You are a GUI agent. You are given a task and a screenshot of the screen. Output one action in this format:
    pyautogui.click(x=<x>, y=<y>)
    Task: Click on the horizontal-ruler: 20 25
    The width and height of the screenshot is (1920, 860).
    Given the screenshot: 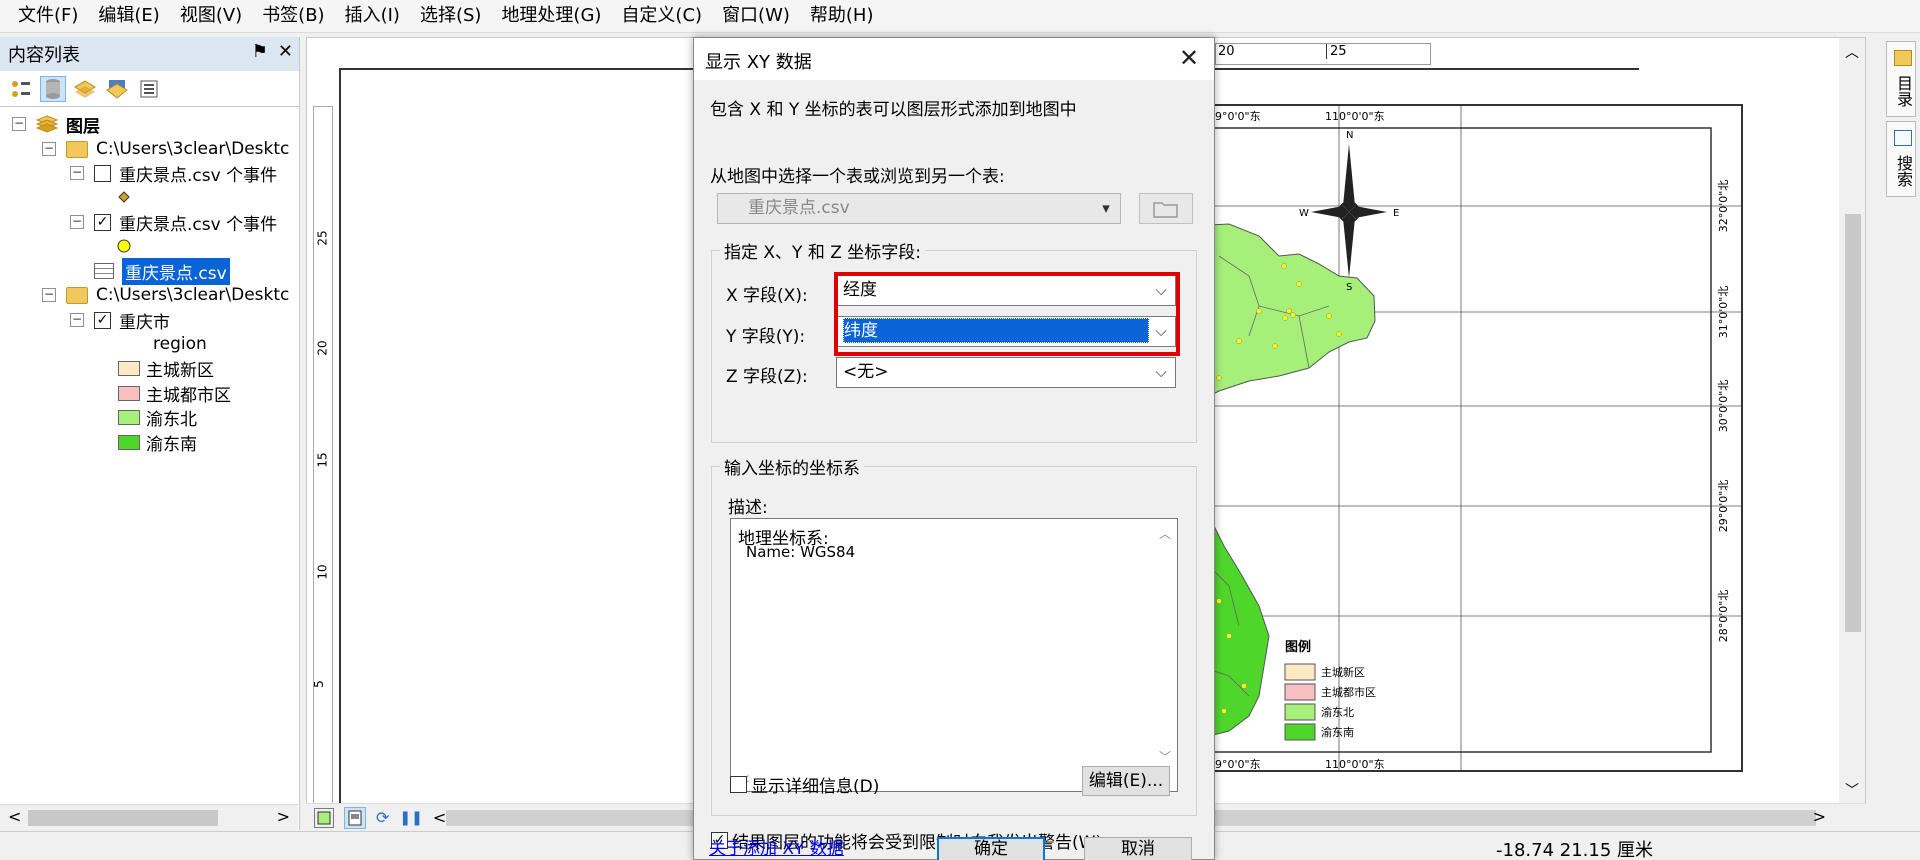 What is the action you would take?
    pyautogui.click(x=1323, y=54)
    